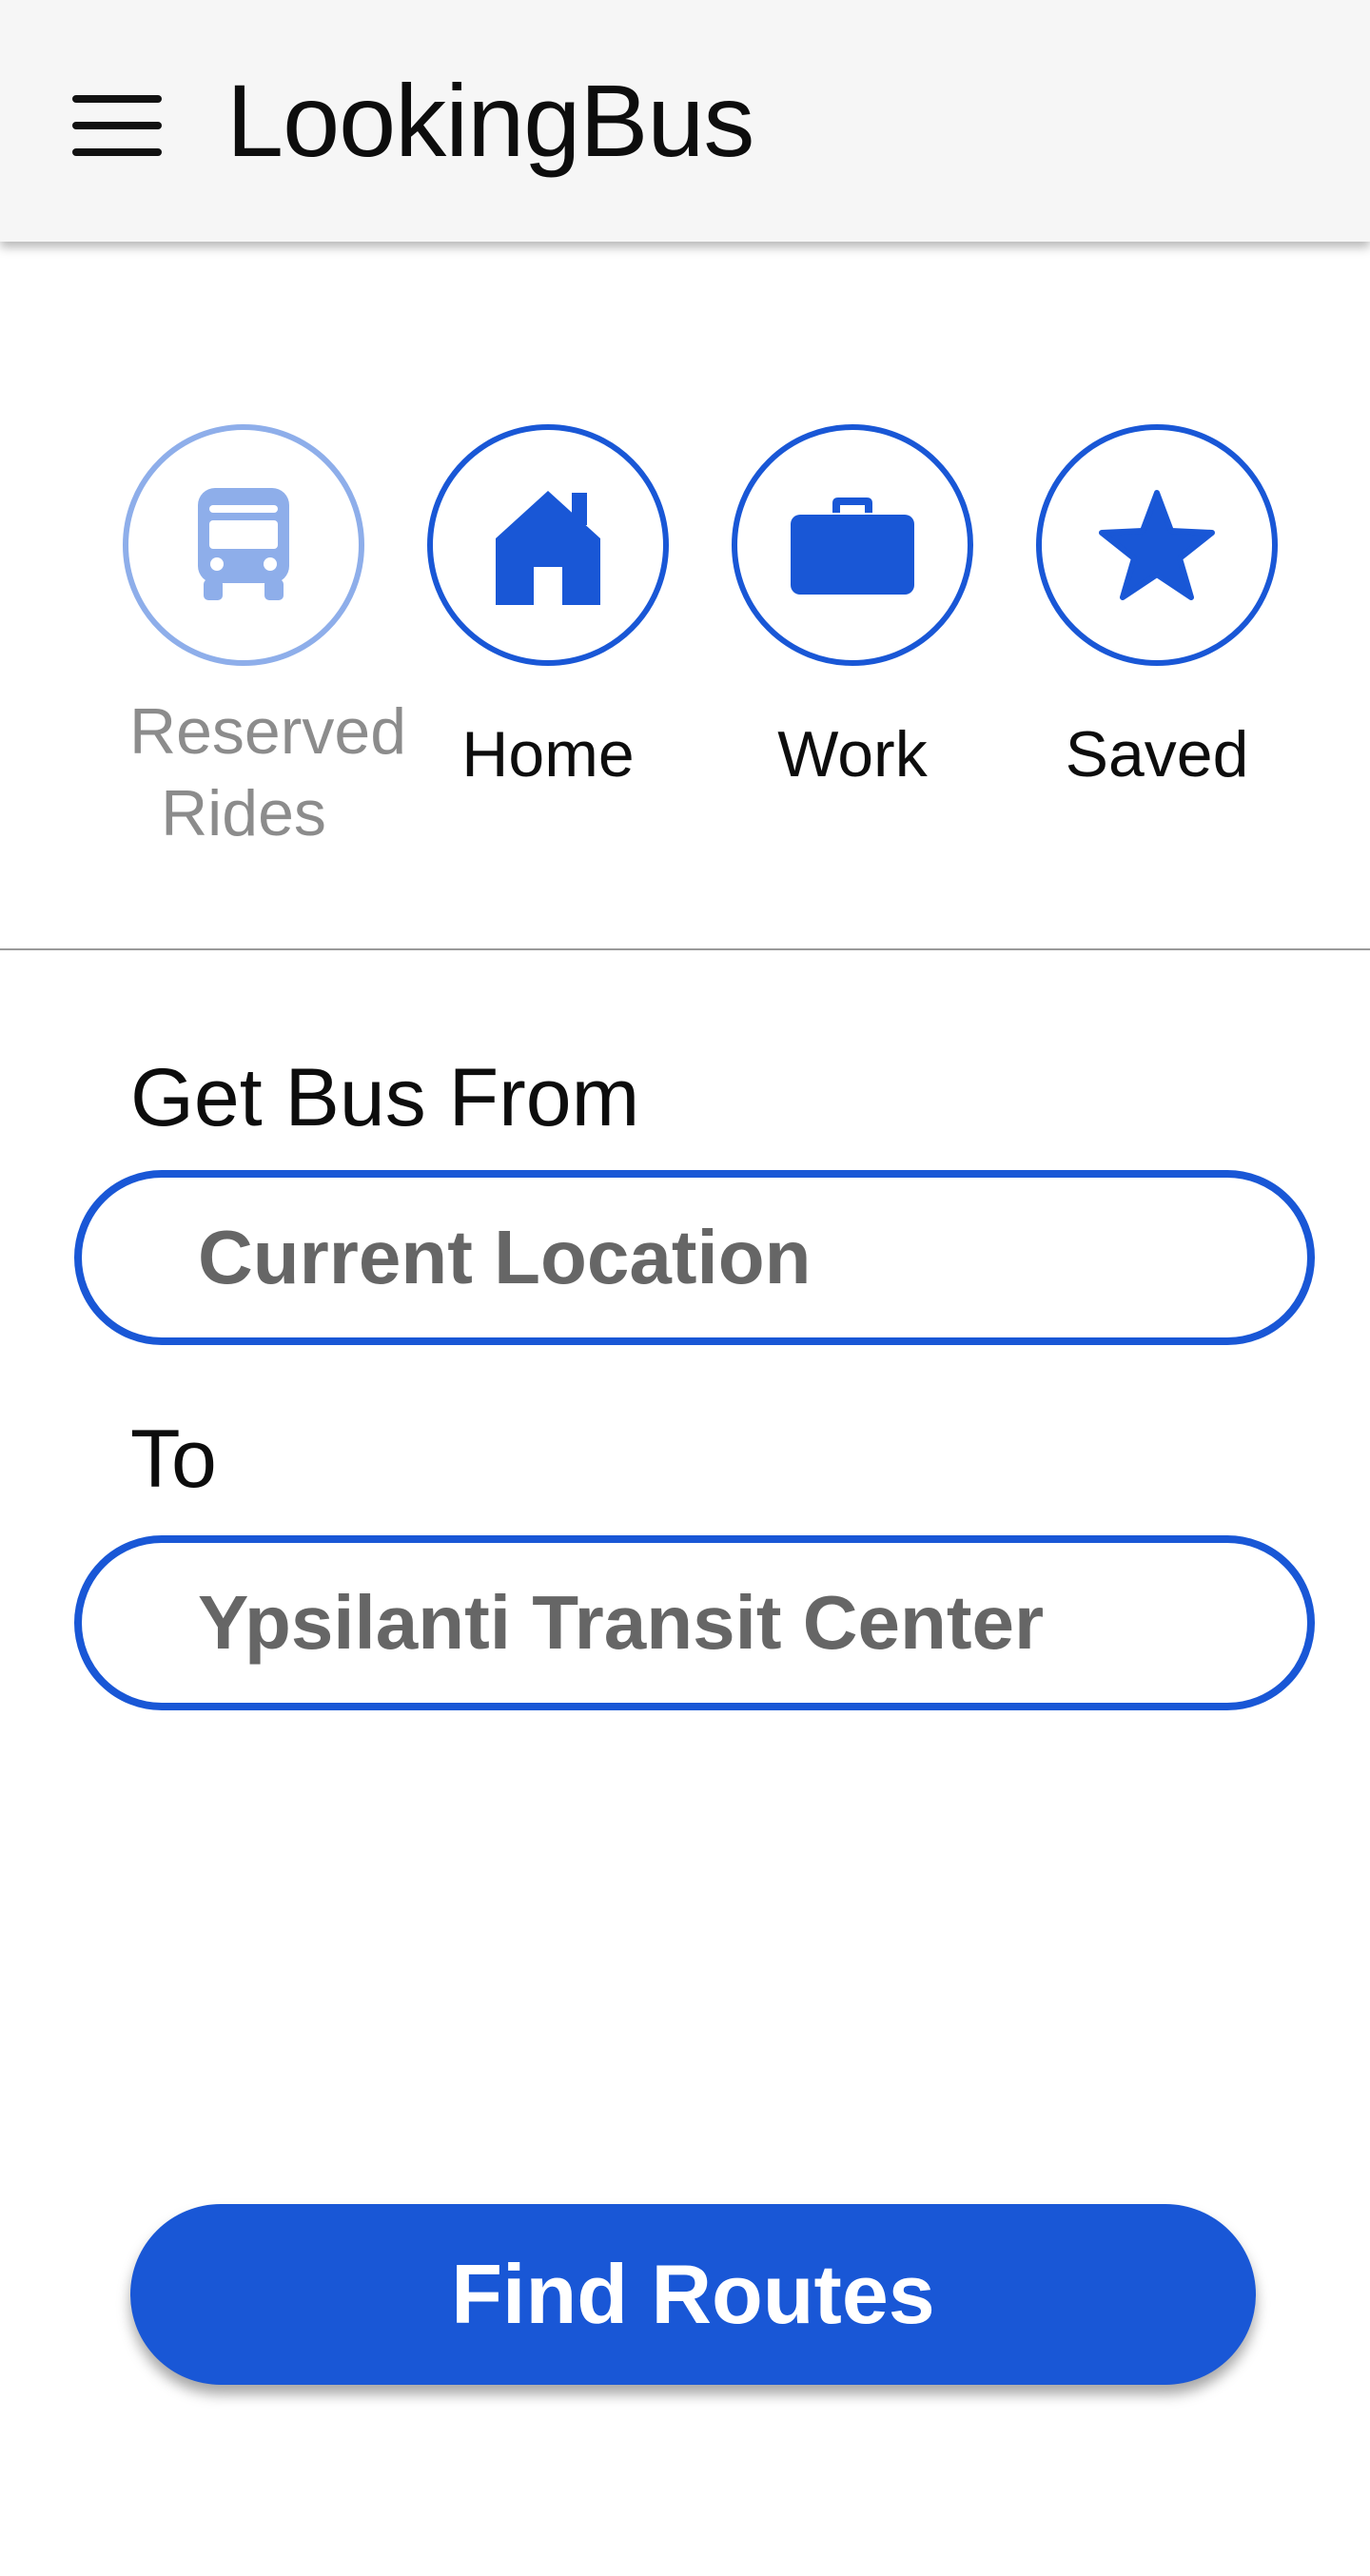 The width and height of the screenshot is (1370, 2576). I want to click on saved-label: Saved, so click(1157, 754).